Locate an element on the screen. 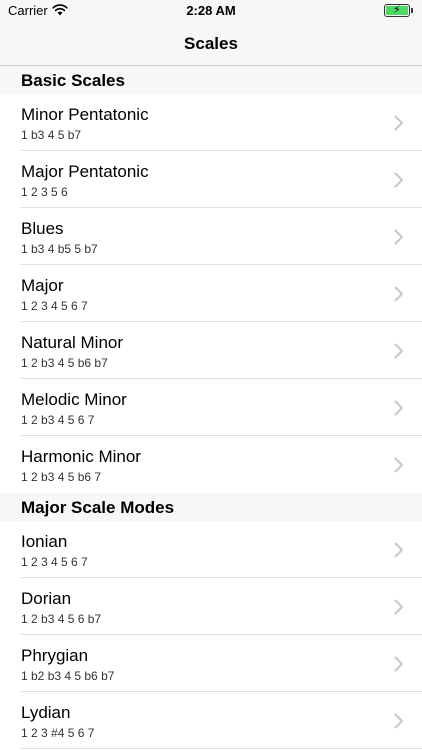 The width and height of the screenshot is (422, 750). list-item-major-pentatonic: Major Pentatonic 1 2 3 5 6 is located at coordinates (211, 179).